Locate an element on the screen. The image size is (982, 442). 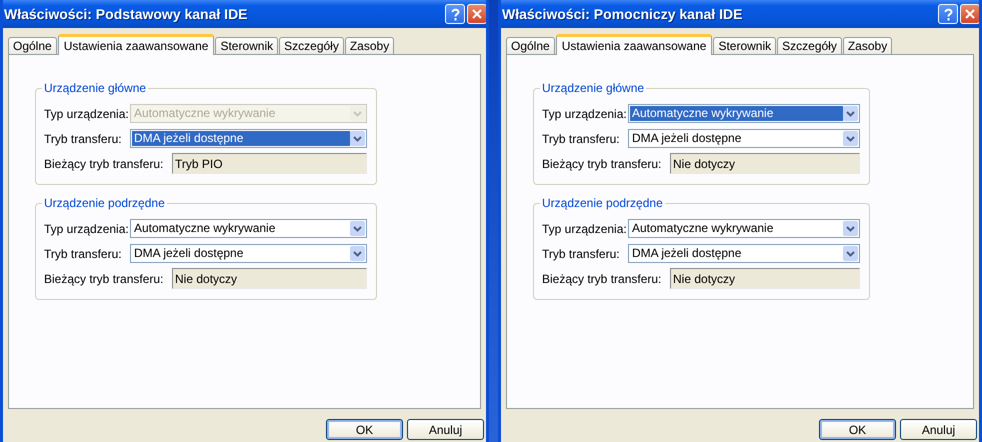
window-title: Właściwości: Pomocniczy kanał IDE is located at coordinates (623, 14).